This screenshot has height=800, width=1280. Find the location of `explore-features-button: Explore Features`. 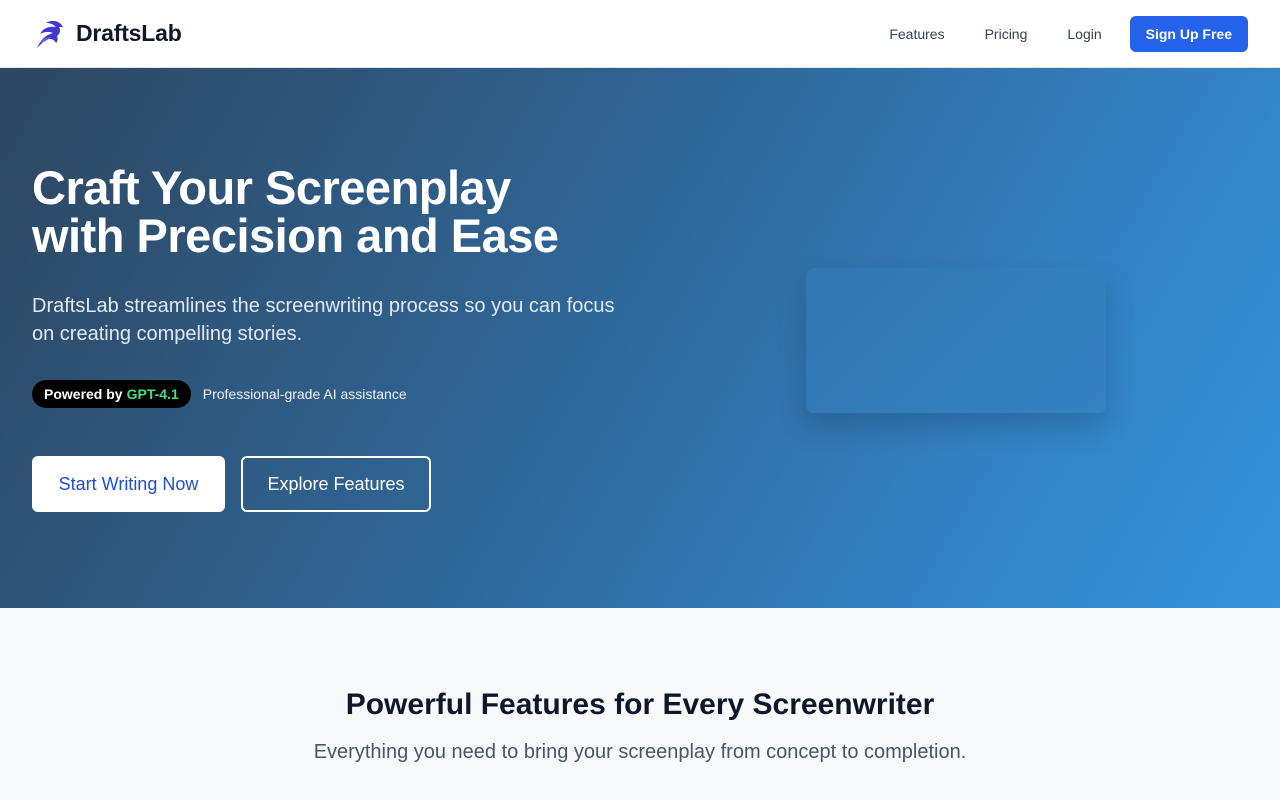

explore-features-button: Explore Features is located at coordinates (336, 484).